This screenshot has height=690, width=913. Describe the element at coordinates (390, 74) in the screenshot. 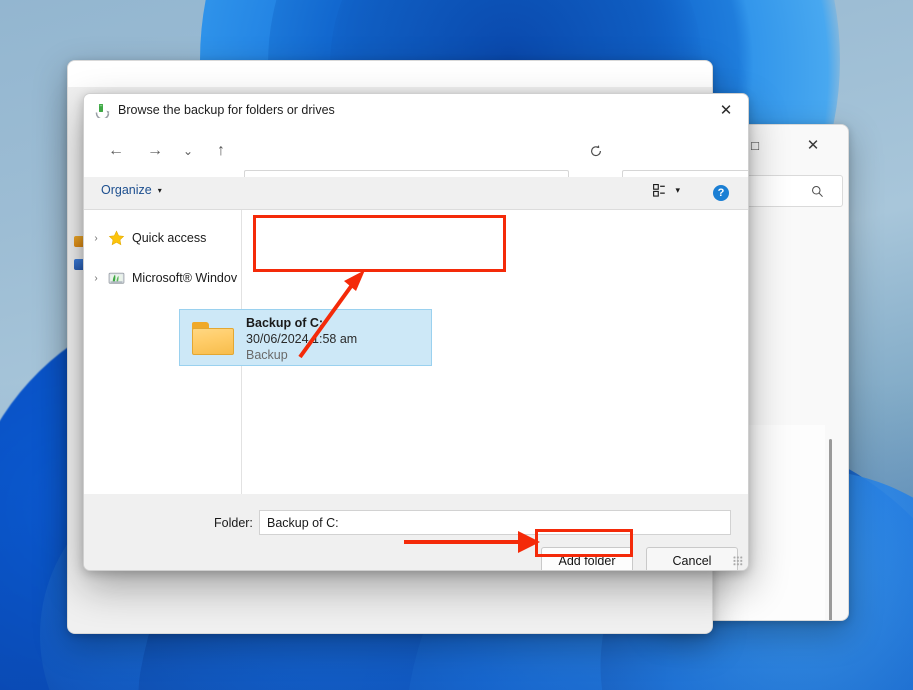

I see `wizard-titlebar` at that location.